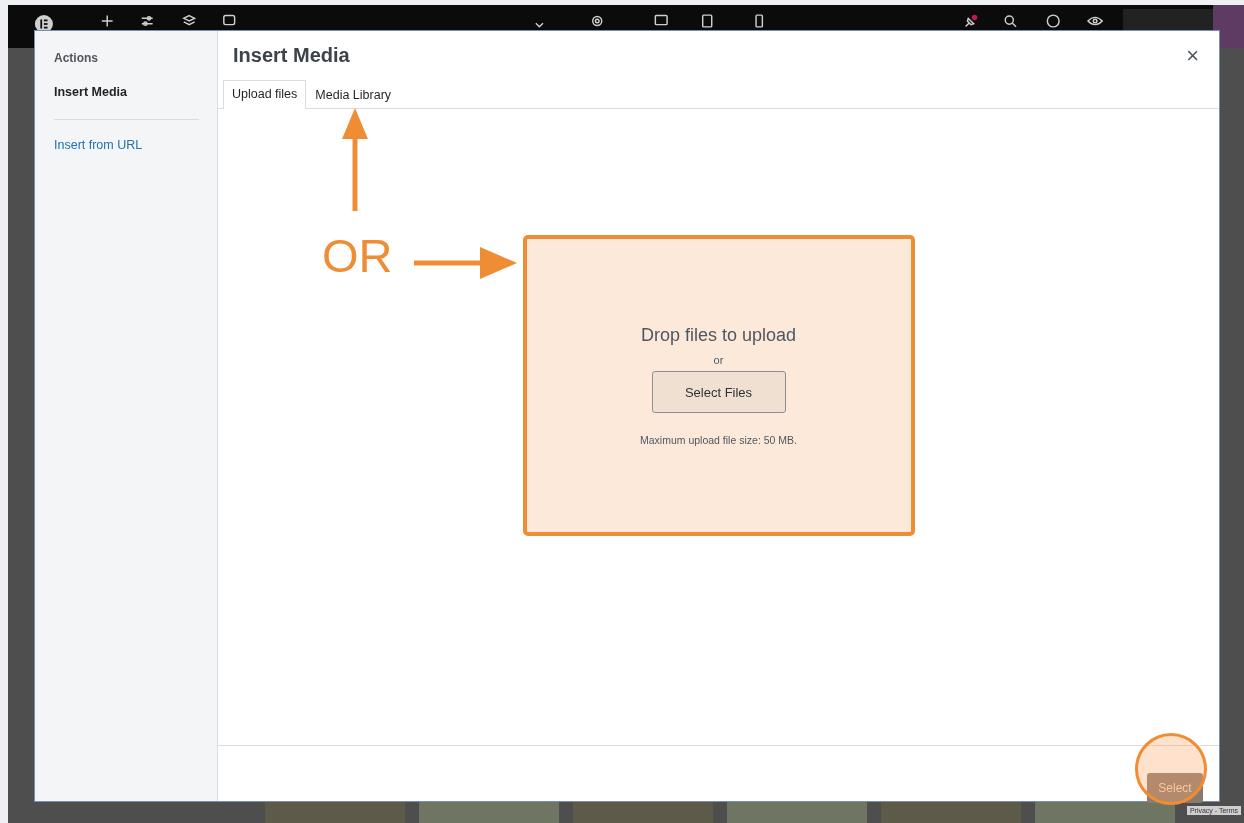 This screenshot has width=1244, height=823. Describe the element at coordinates (265, 94) in the screenshot. I see `tab: Upload files` at that location.